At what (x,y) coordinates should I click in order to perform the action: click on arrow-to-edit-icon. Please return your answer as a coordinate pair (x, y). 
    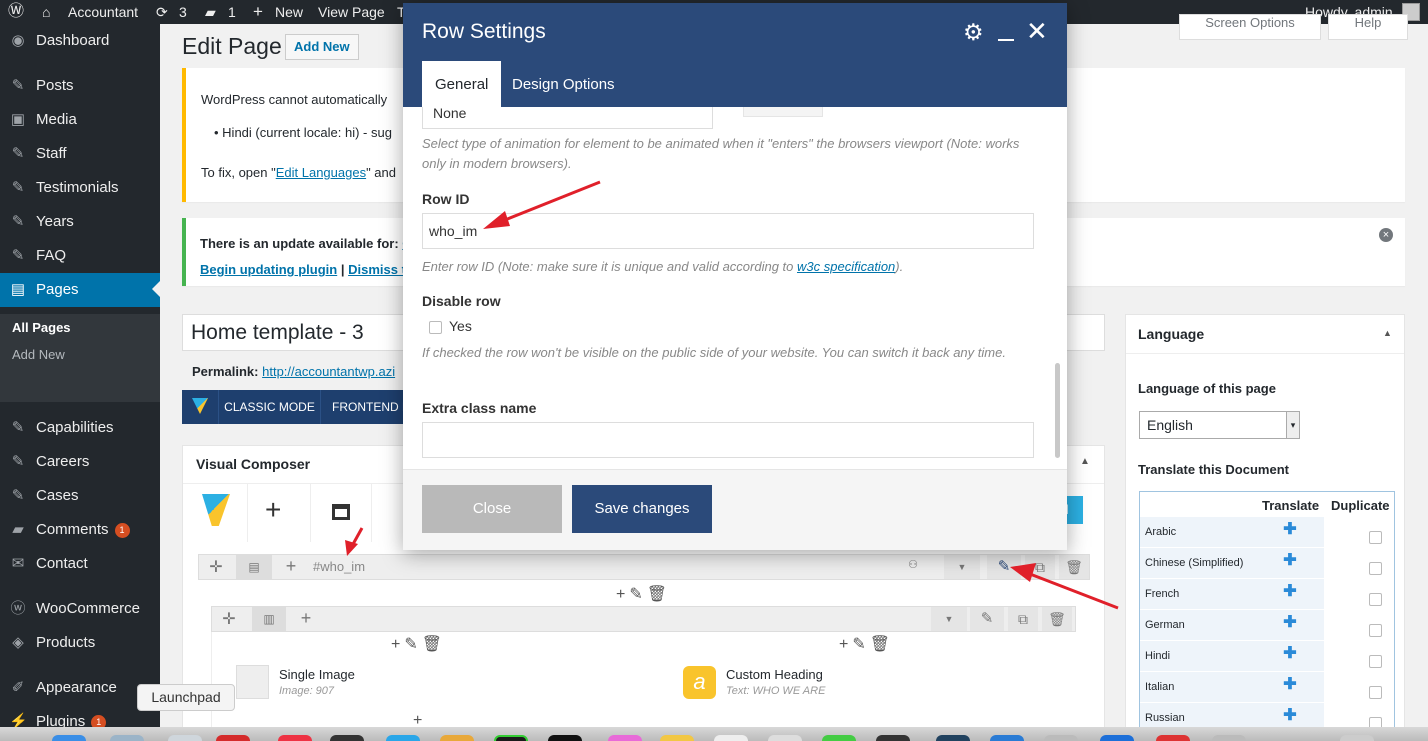
    Looking at the image, I should click on (1064, 586).